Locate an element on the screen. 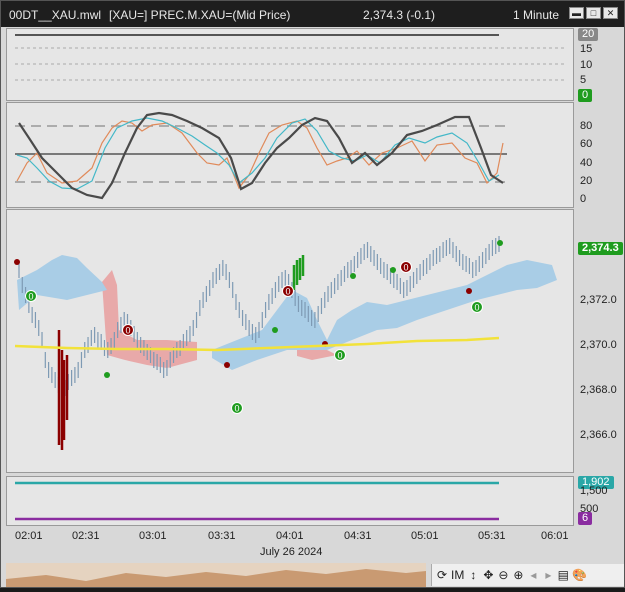 Image resolution: width=625 pixels, height=592 pixels. vertical-scale-icon: ↕ is located at coordinates (473, 575).